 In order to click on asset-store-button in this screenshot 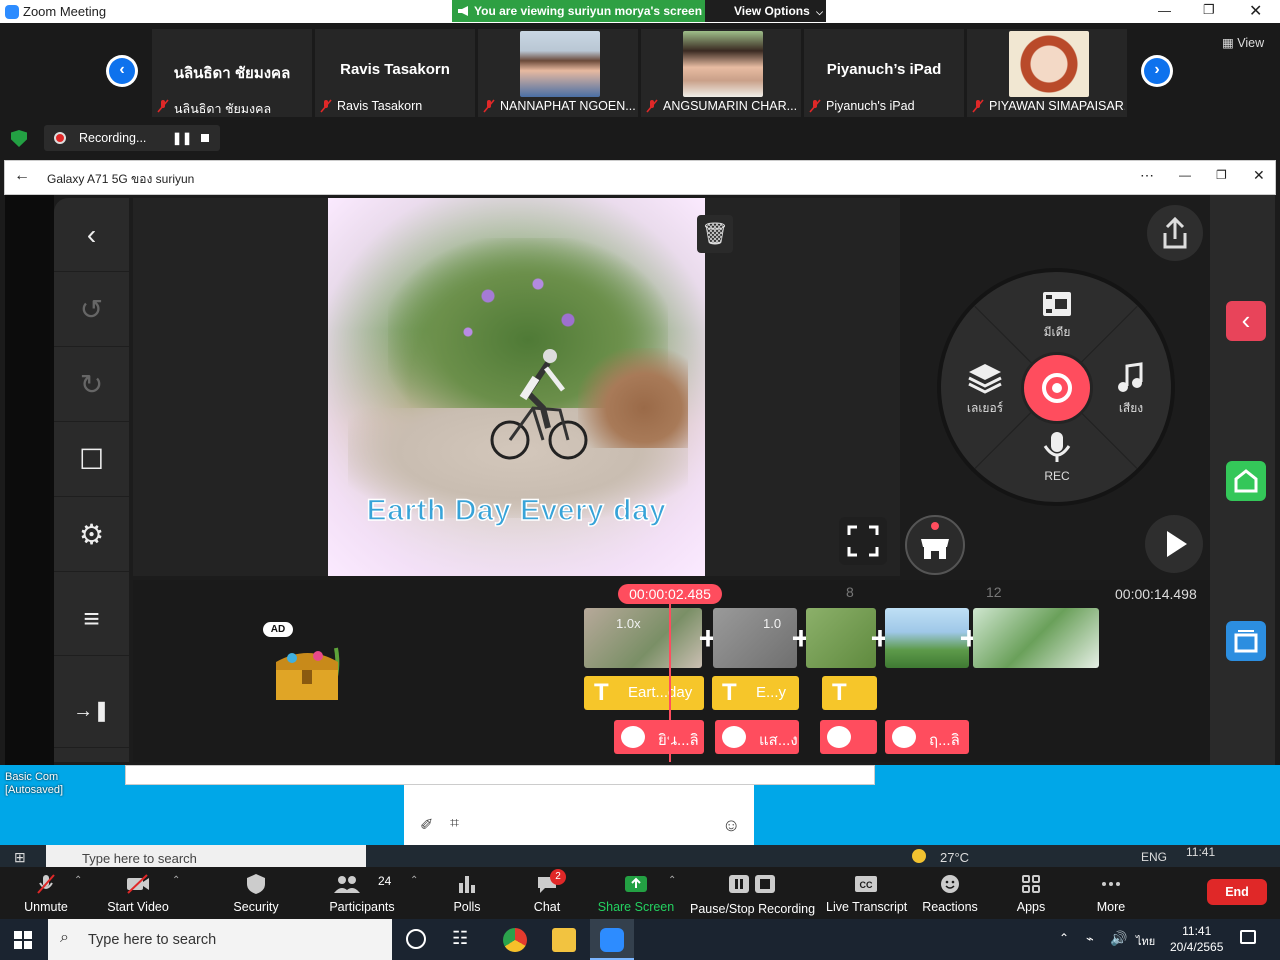, I will do `click(935, 545)`.